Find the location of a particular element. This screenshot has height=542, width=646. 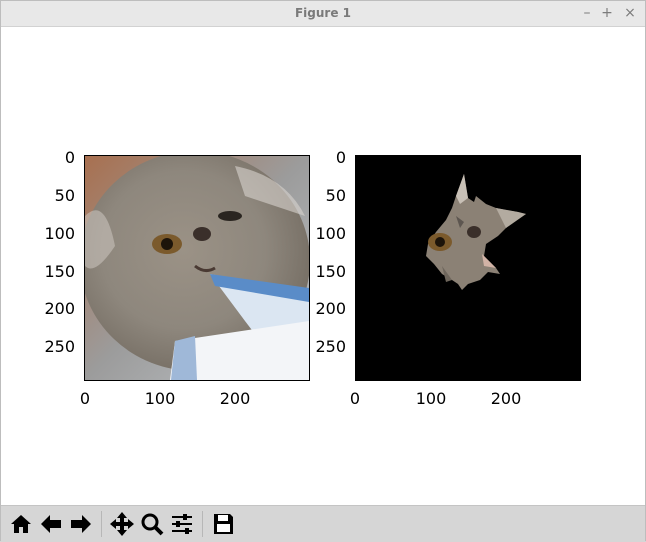

configure-subplots-button is located at coordinates (182, 524).